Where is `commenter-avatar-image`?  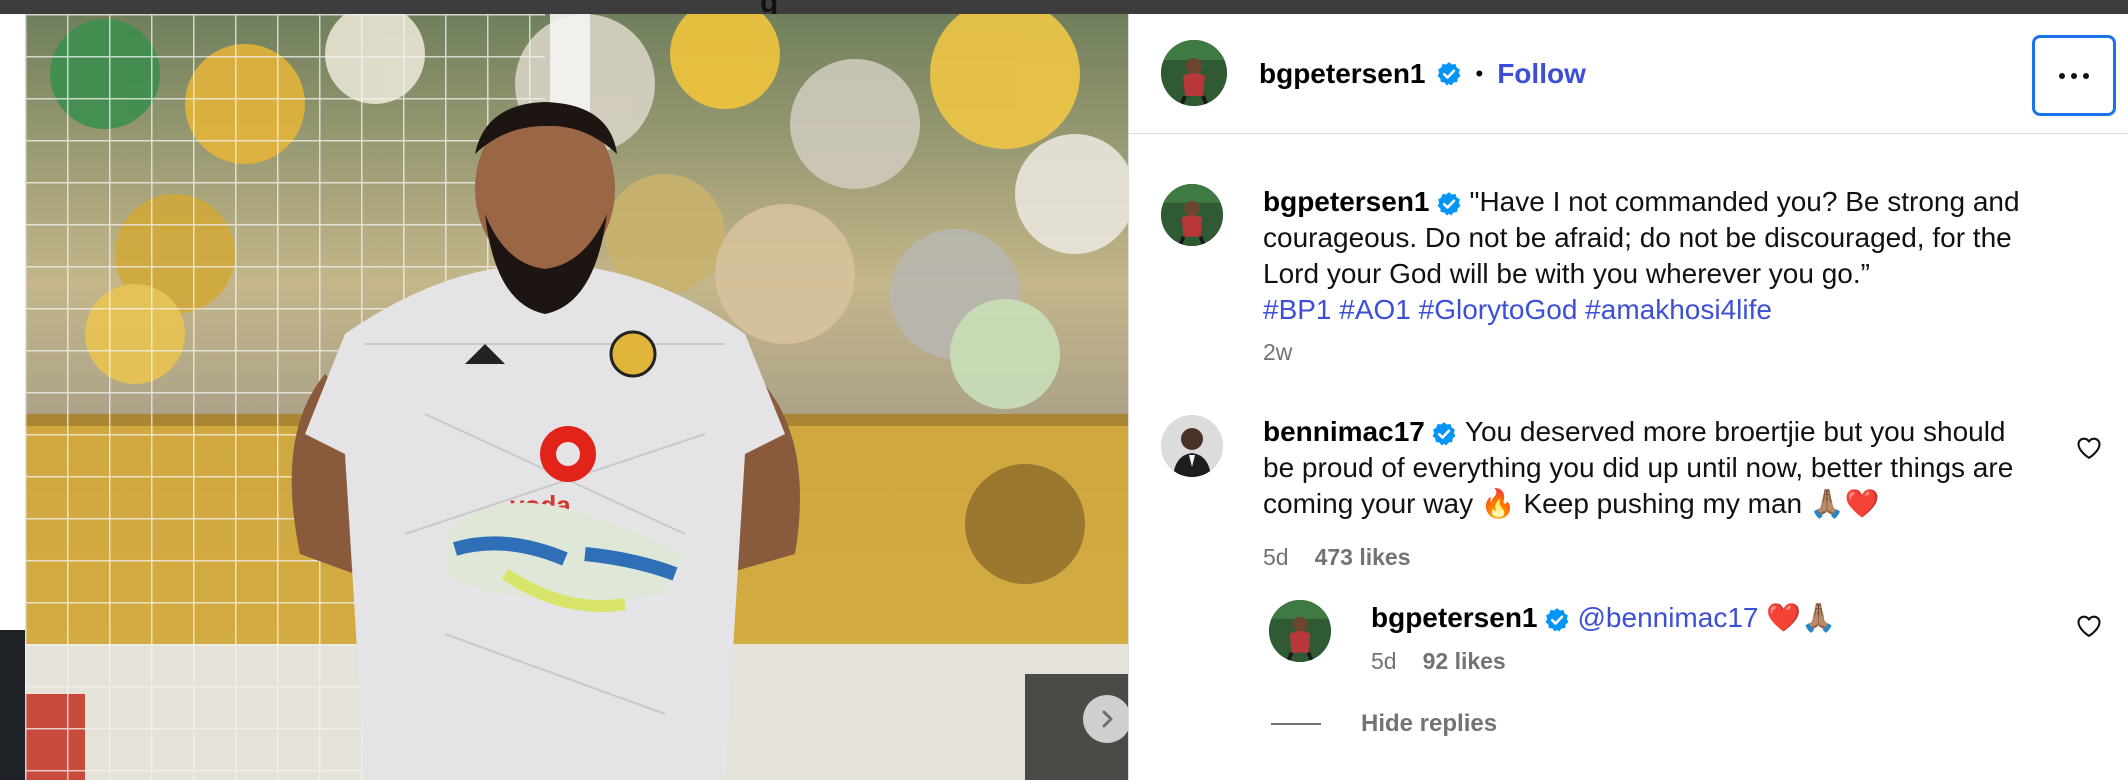
commenter-avatar-image is located at coordinates (1192, 446).